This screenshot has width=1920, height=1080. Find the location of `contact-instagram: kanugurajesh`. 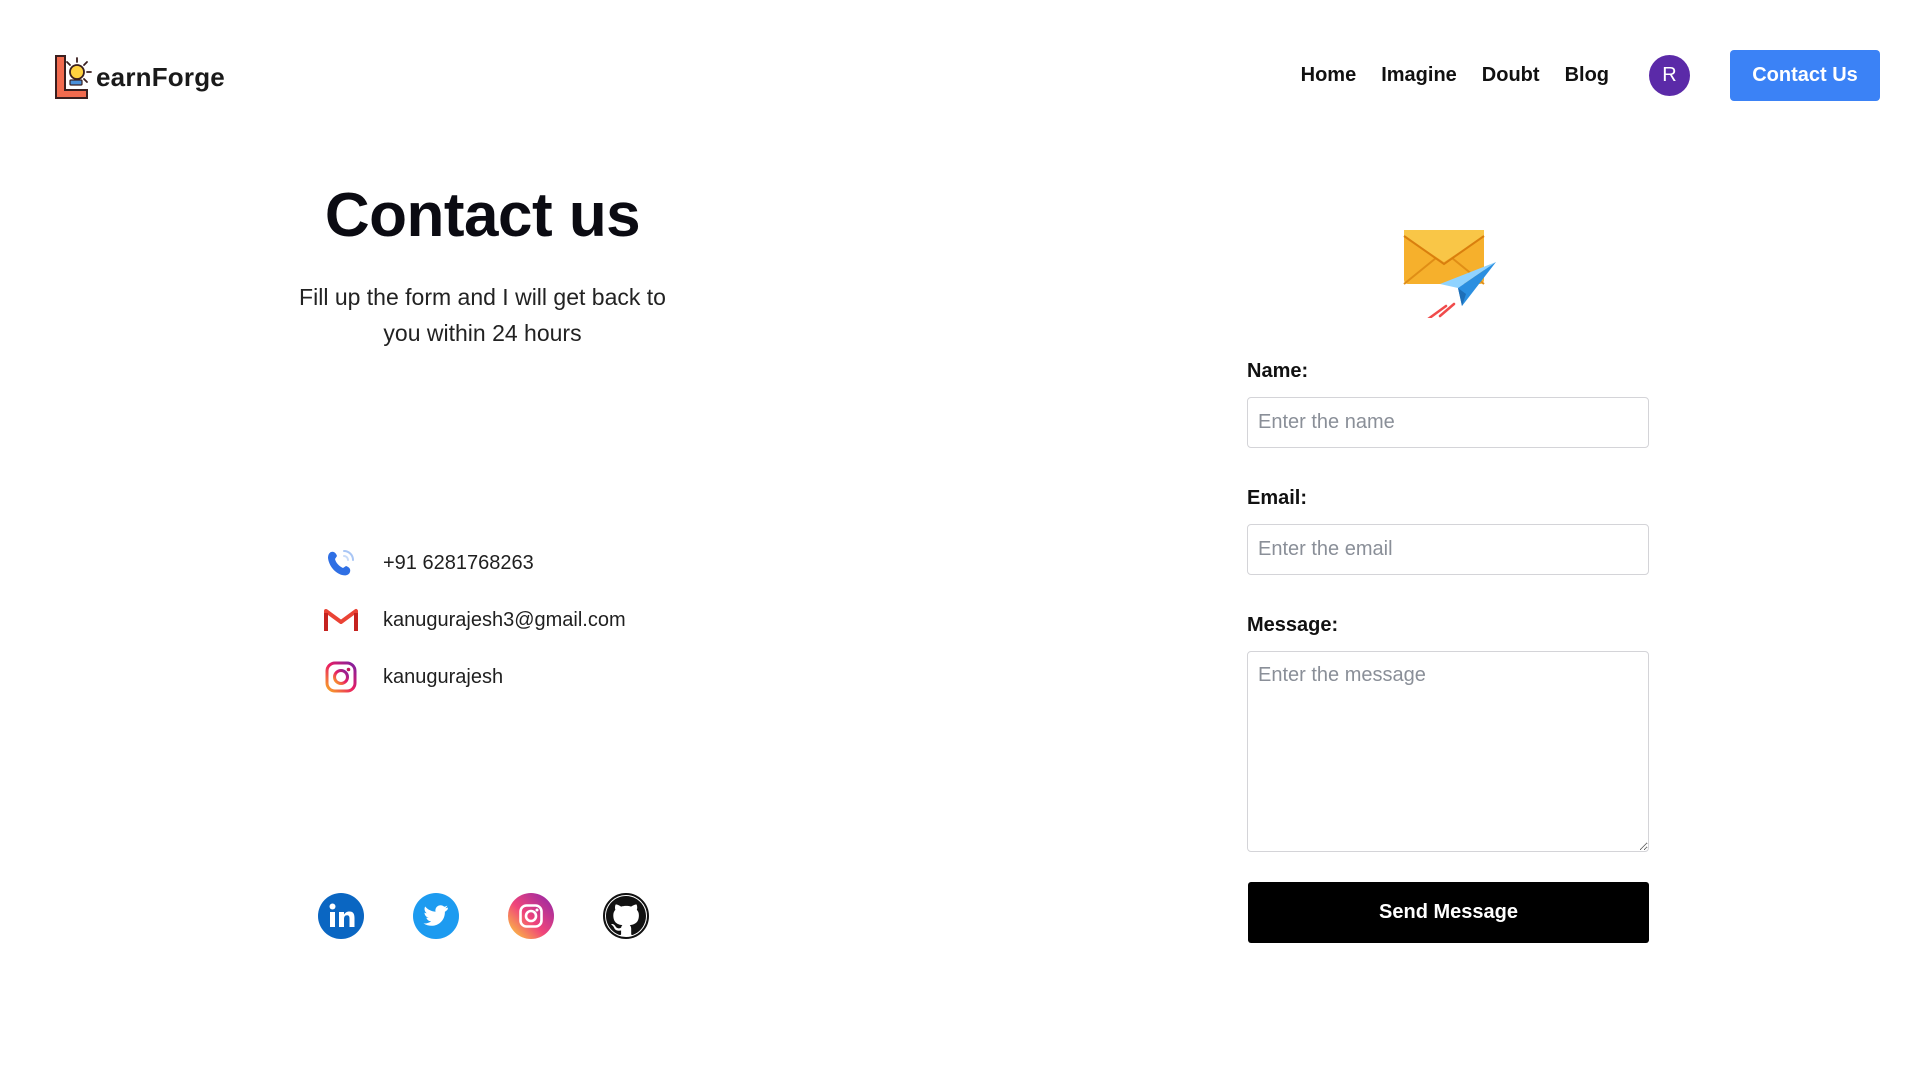

contact-instagram: kanugurajesh is located at coordinates (474, 677).